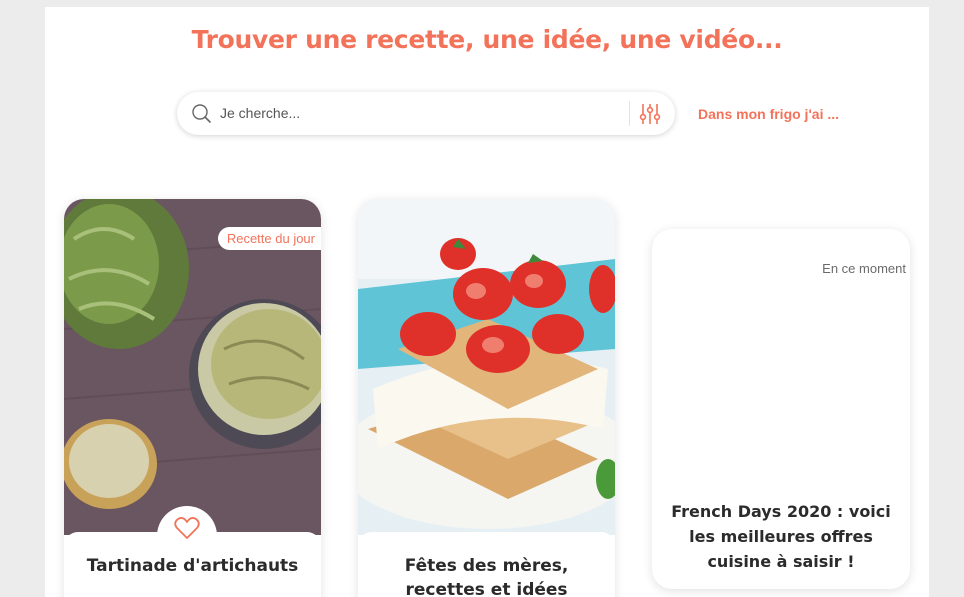 This screenshot has width=964, height=597. I want to click on search-bar, so click(426, 113).